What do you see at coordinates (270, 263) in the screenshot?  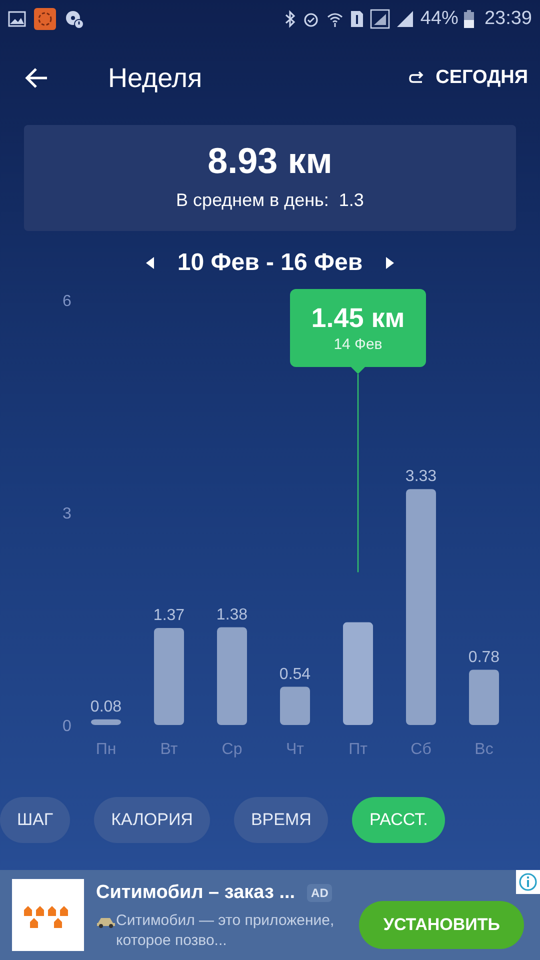 I see `week-range: 10 Фев - 16 Фев` at bounding box center [270, 263].